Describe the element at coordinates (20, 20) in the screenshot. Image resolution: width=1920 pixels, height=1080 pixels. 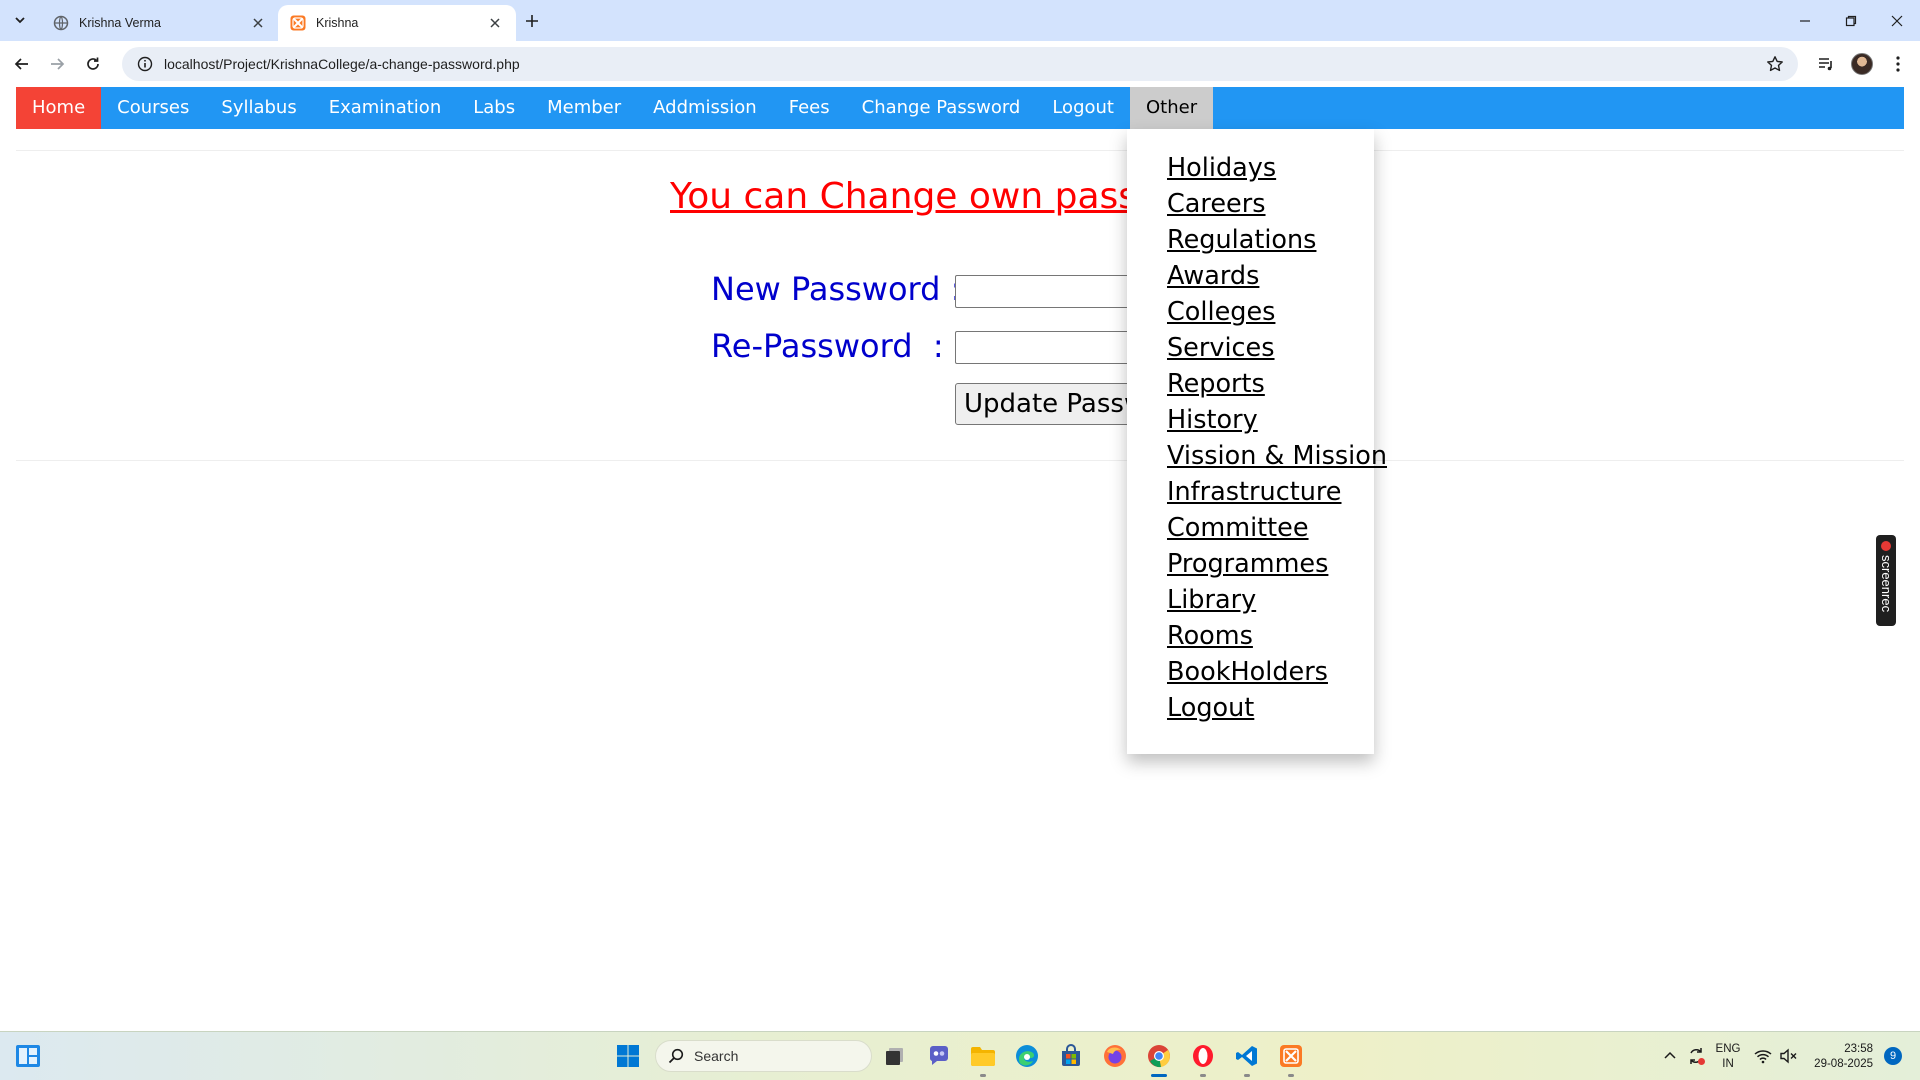
I see `tab-search-button` at that location.